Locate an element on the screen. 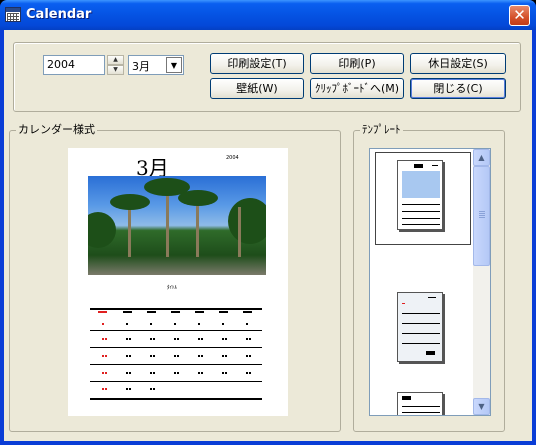 Image resolution: width=536 pixels, height=445 pixels. preview-rule is located at coordinates (176, 309).